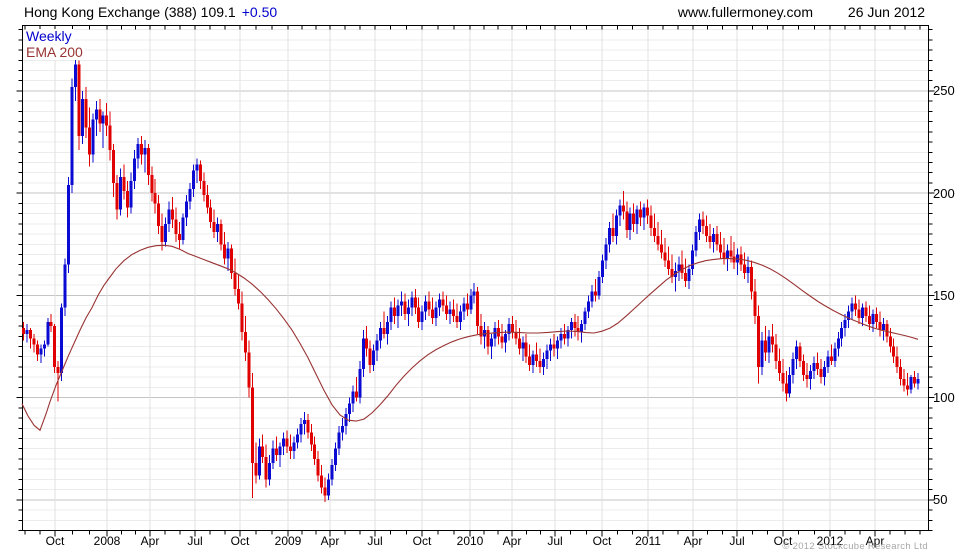 The image size is (980, 560). I want to click on x-axis-label: Jul, so click(555, 541).